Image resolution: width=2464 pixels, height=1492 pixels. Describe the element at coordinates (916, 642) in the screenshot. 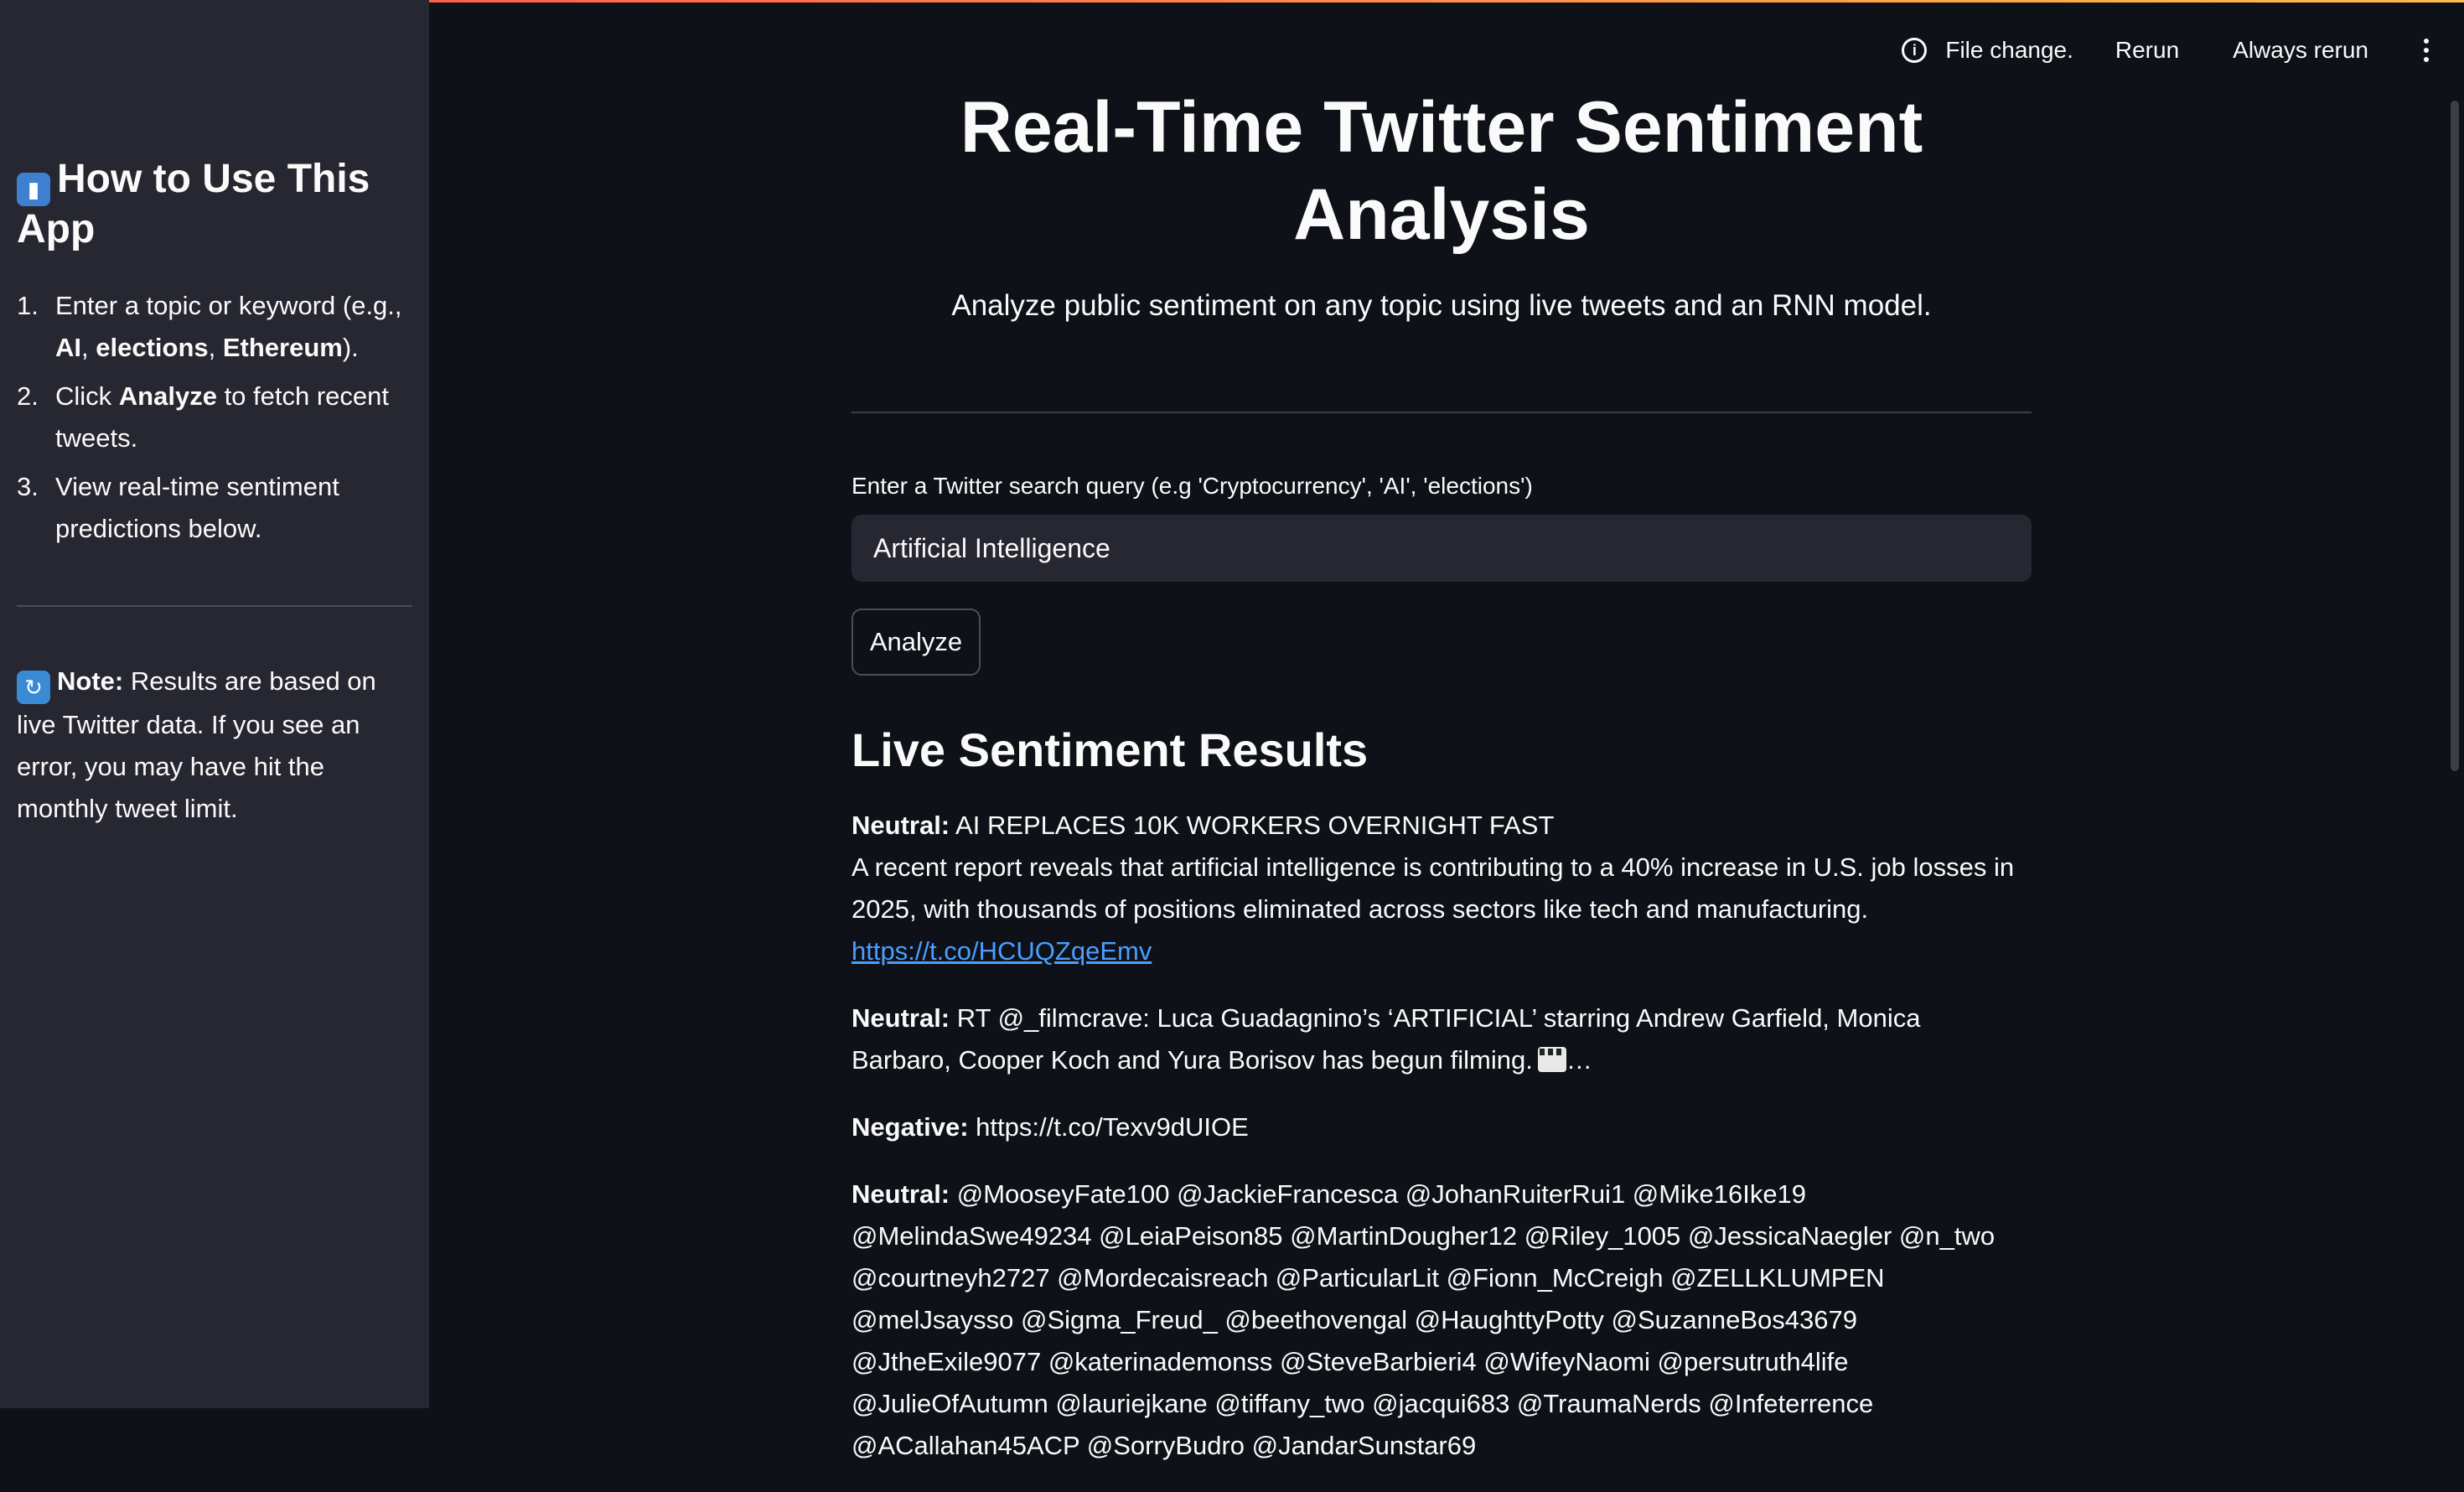

I see `analyze-button: Analyze` at that location.